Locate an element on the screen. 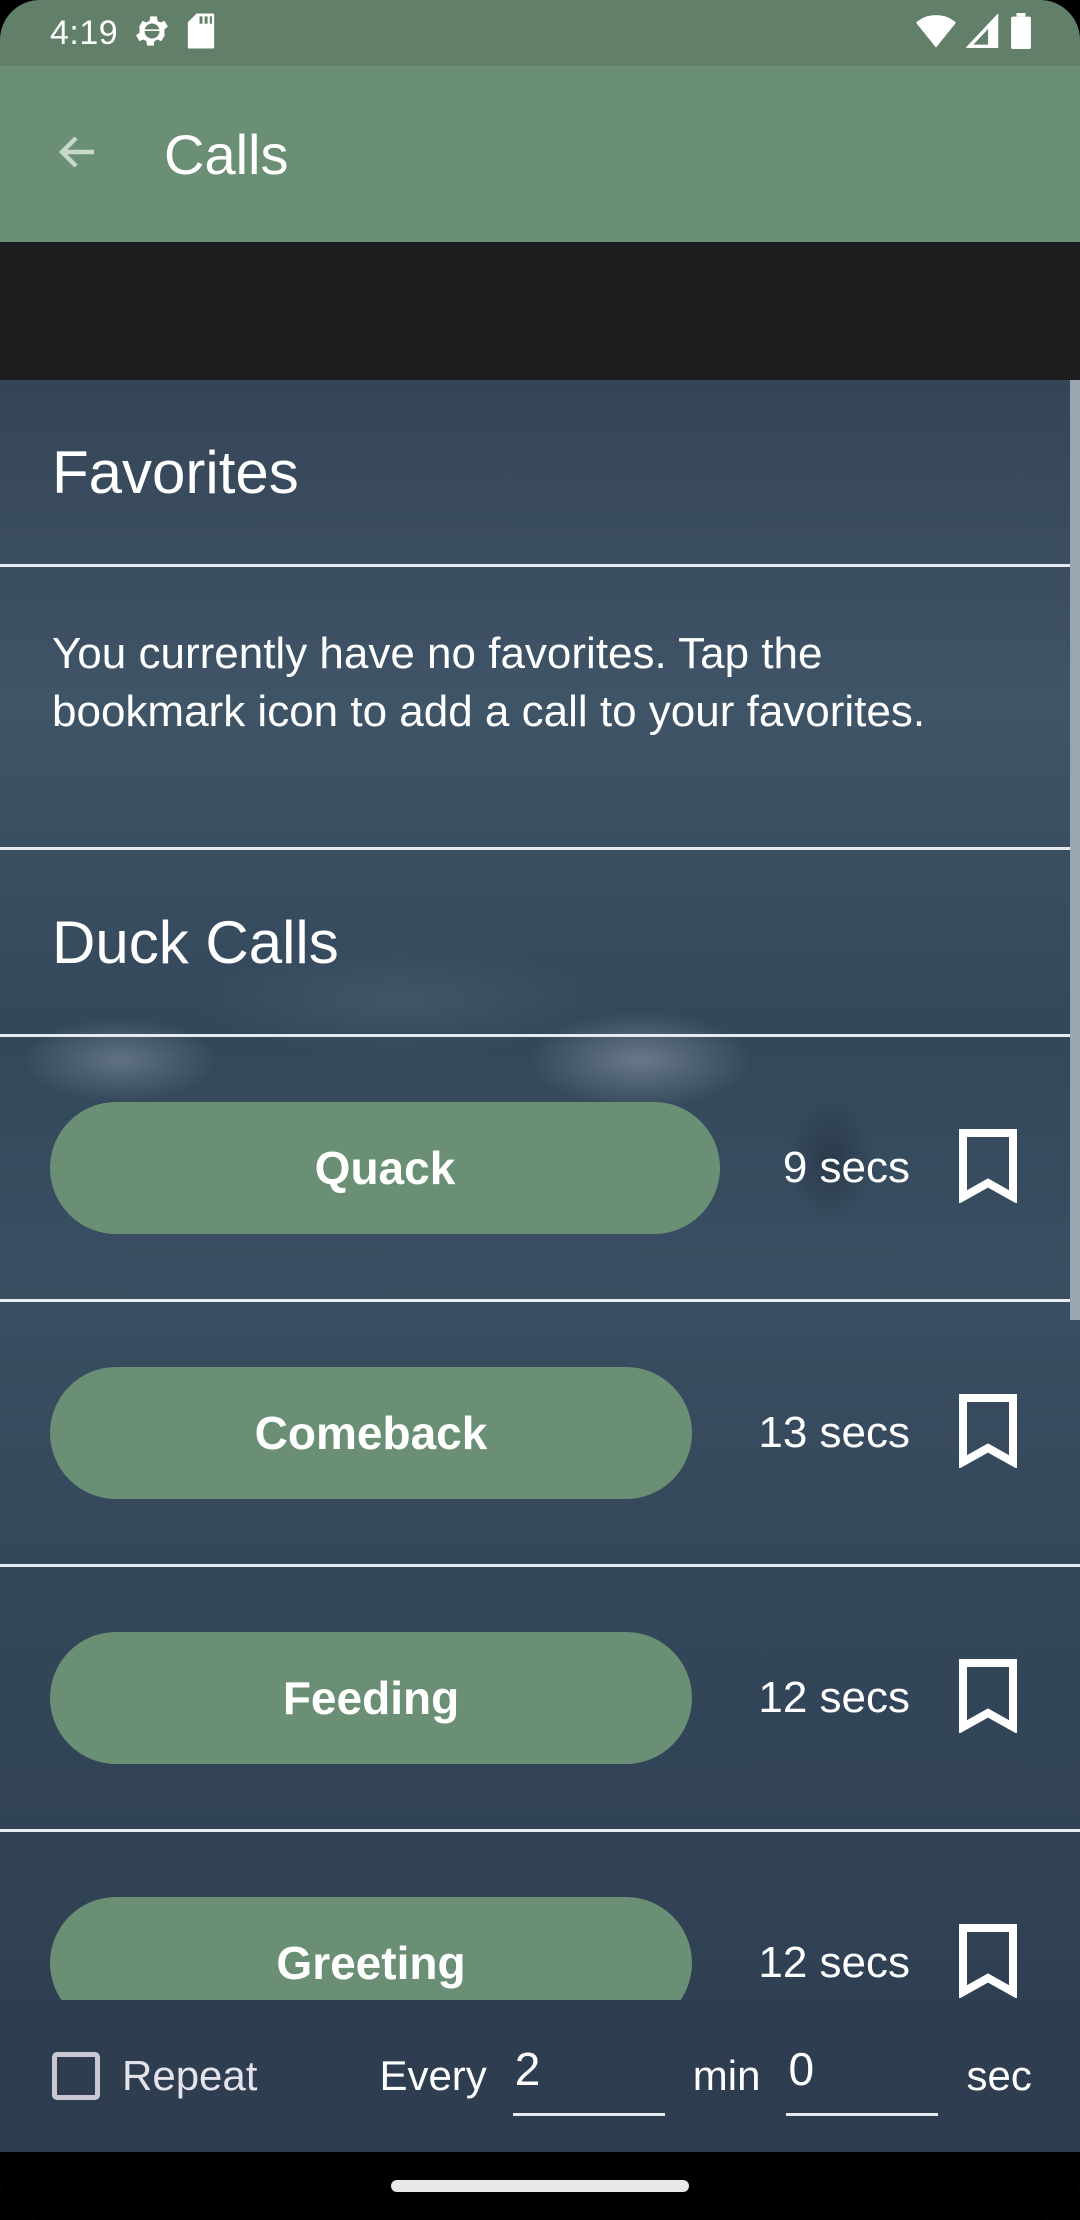  seconds-unit-label: sec is located at coordinates (999, 2075).